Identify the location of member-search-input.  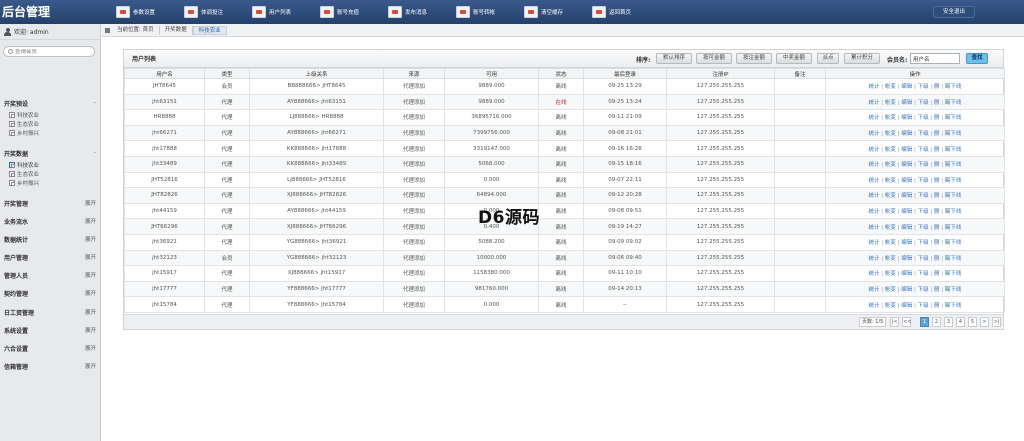
(52, 51).